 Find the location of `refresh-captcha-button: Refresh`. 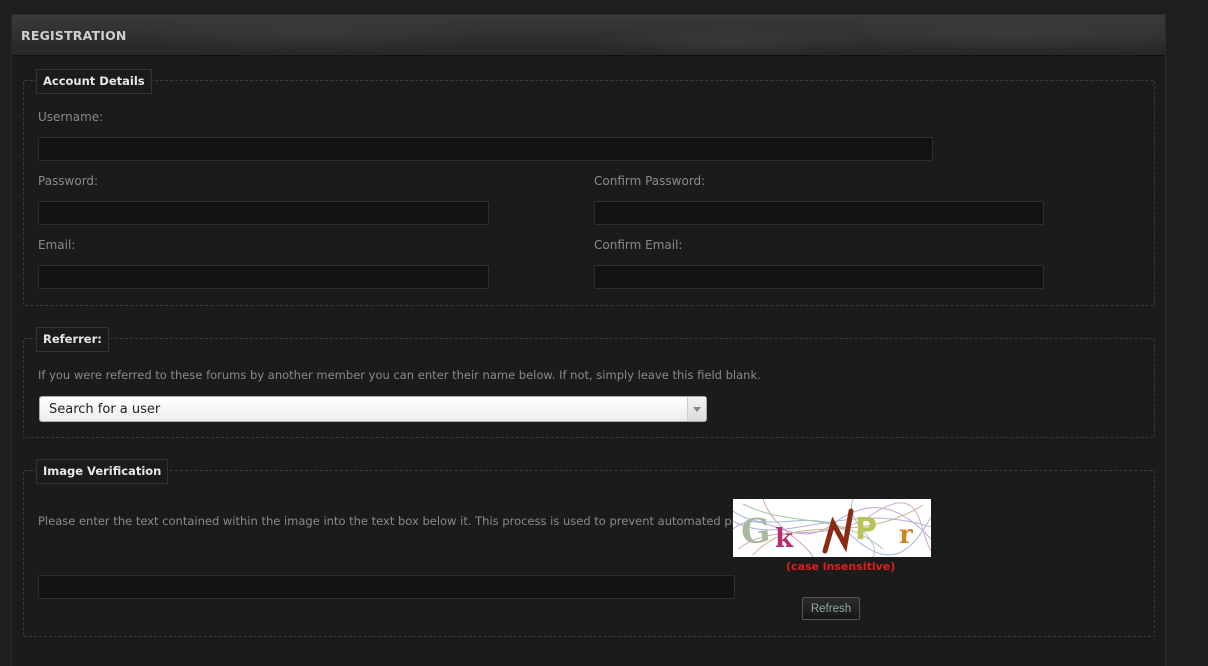

refresh-captcha-button: Refresh is located at coordinates (831, 608).